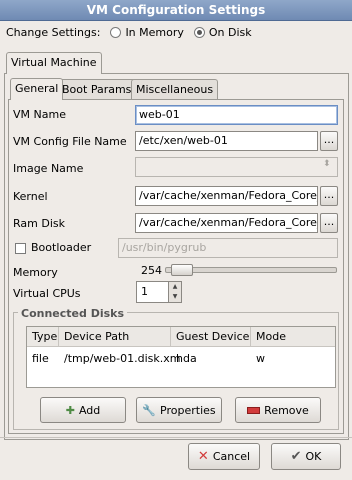  Describe the element at coordinates (226, 223) in the screenshot. I see `ram-disk-input: /var/cache/xenman/Fedora_Core_Ir` at that location.